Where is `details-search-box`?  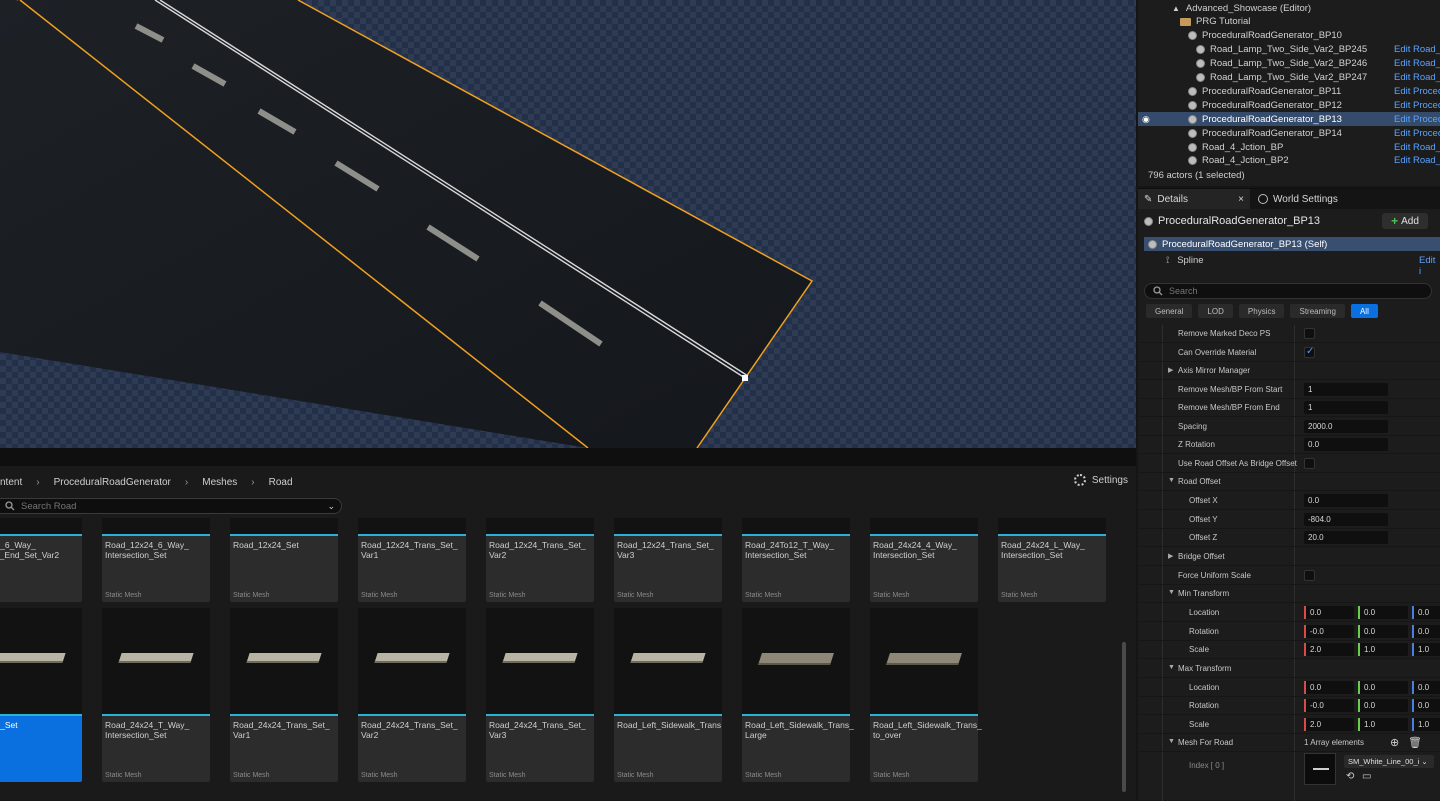 details-search-box is located at coordinates (1288, 291).